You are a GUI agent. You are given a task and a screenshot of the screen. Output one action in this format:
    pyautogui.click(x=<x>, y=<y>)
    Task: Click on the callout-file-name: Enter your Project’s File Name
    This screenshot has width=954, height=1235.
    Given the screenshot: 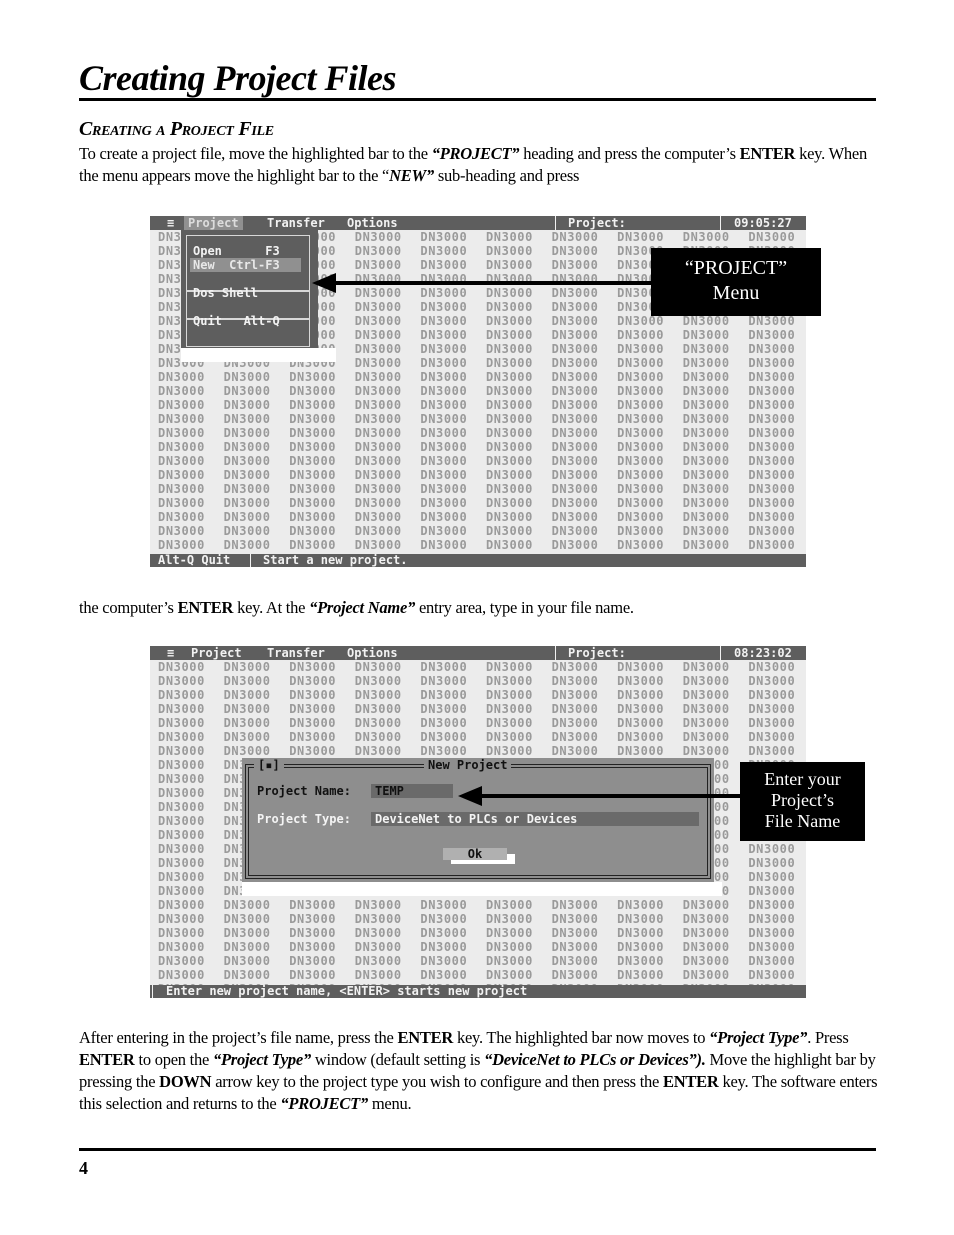 What is the action you would take?
    pyautogui.click(x=802, y=801)
    